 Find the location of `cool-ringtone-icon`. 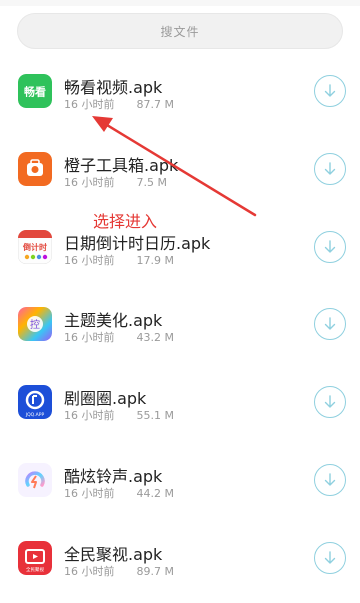

cool-ringtone-icon is located at coordinates (35, 479).